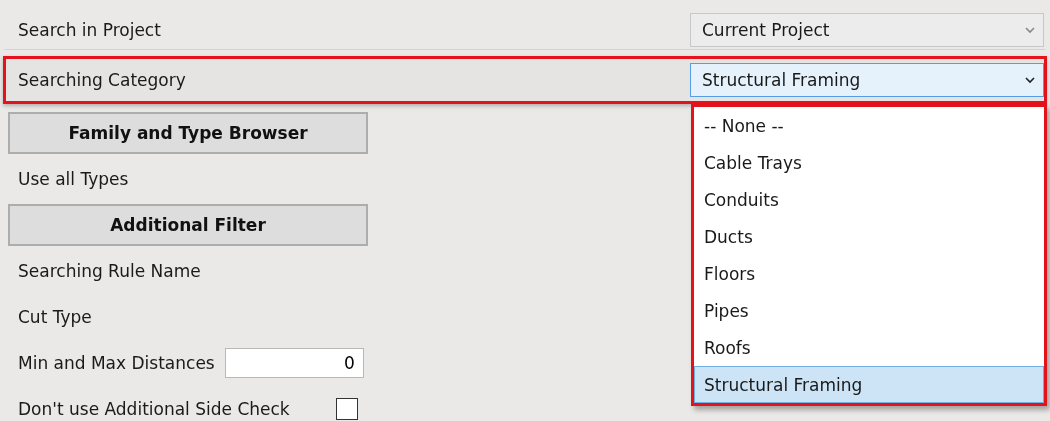  I want to click on distance-field: 0, so click(294, 363).